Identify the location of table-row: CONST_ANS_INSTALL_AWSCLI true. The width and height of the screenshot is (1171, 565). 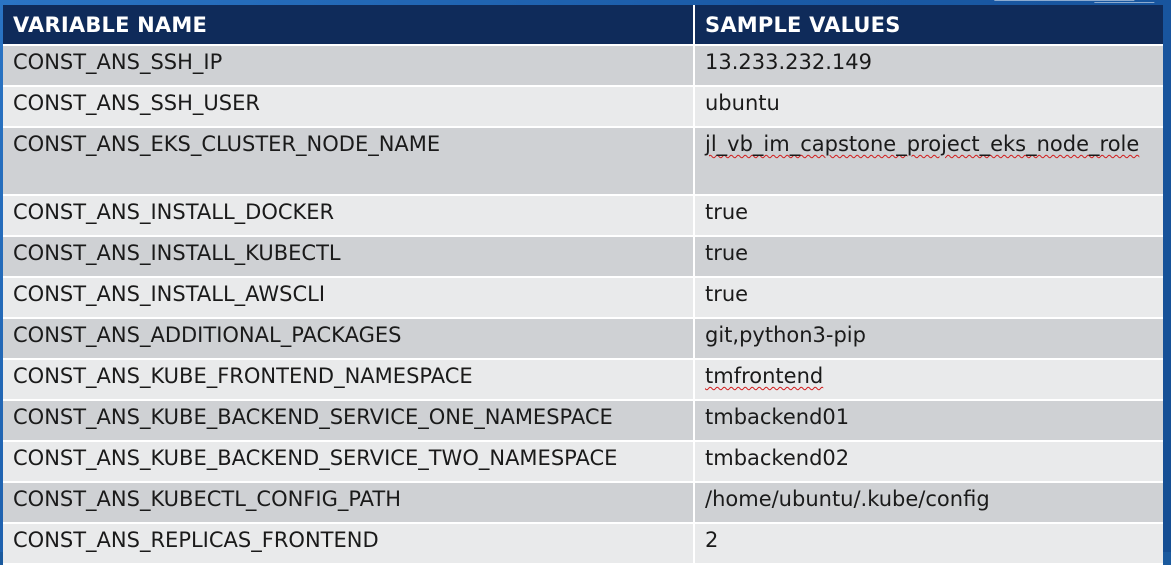
(583, 298).